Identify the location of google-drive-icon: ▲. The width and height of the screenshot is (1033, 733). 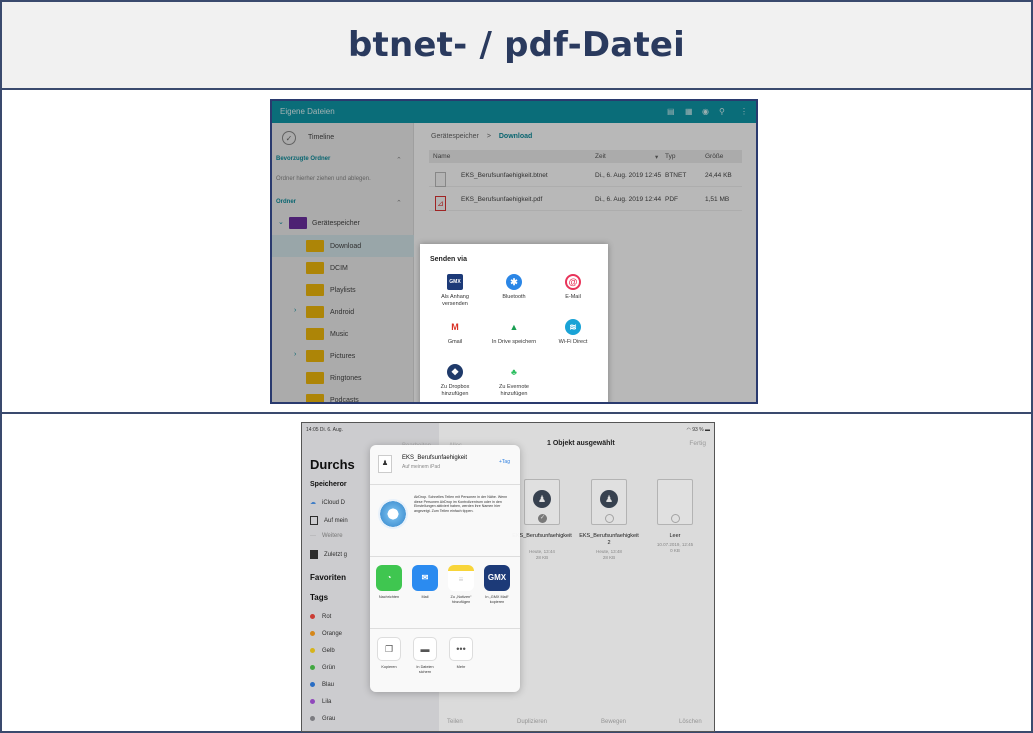
(514, 327).